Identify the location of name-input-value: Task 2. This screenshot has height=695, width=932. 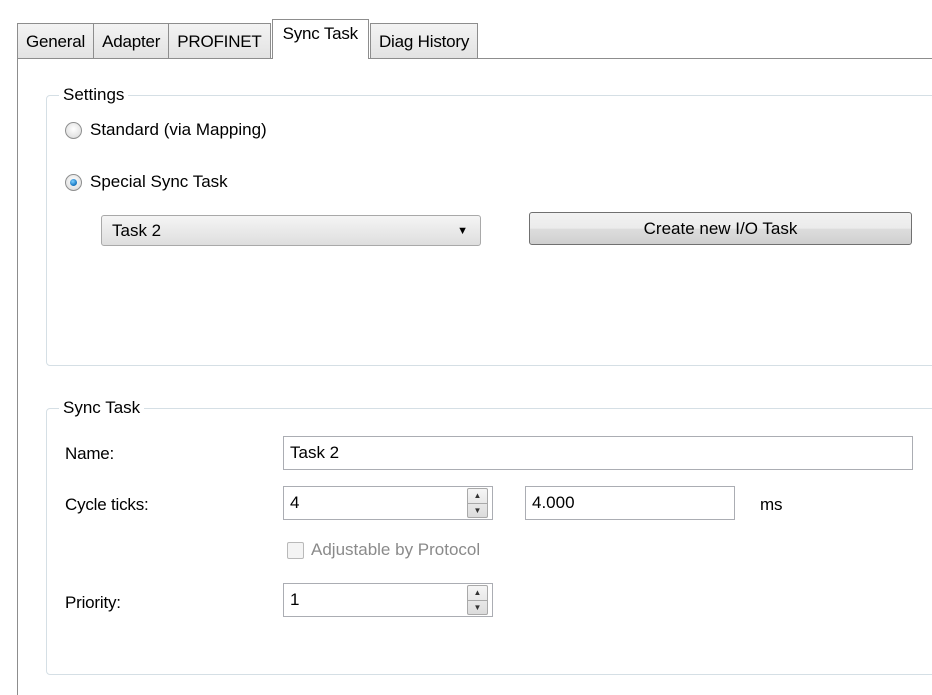
(315, 452).